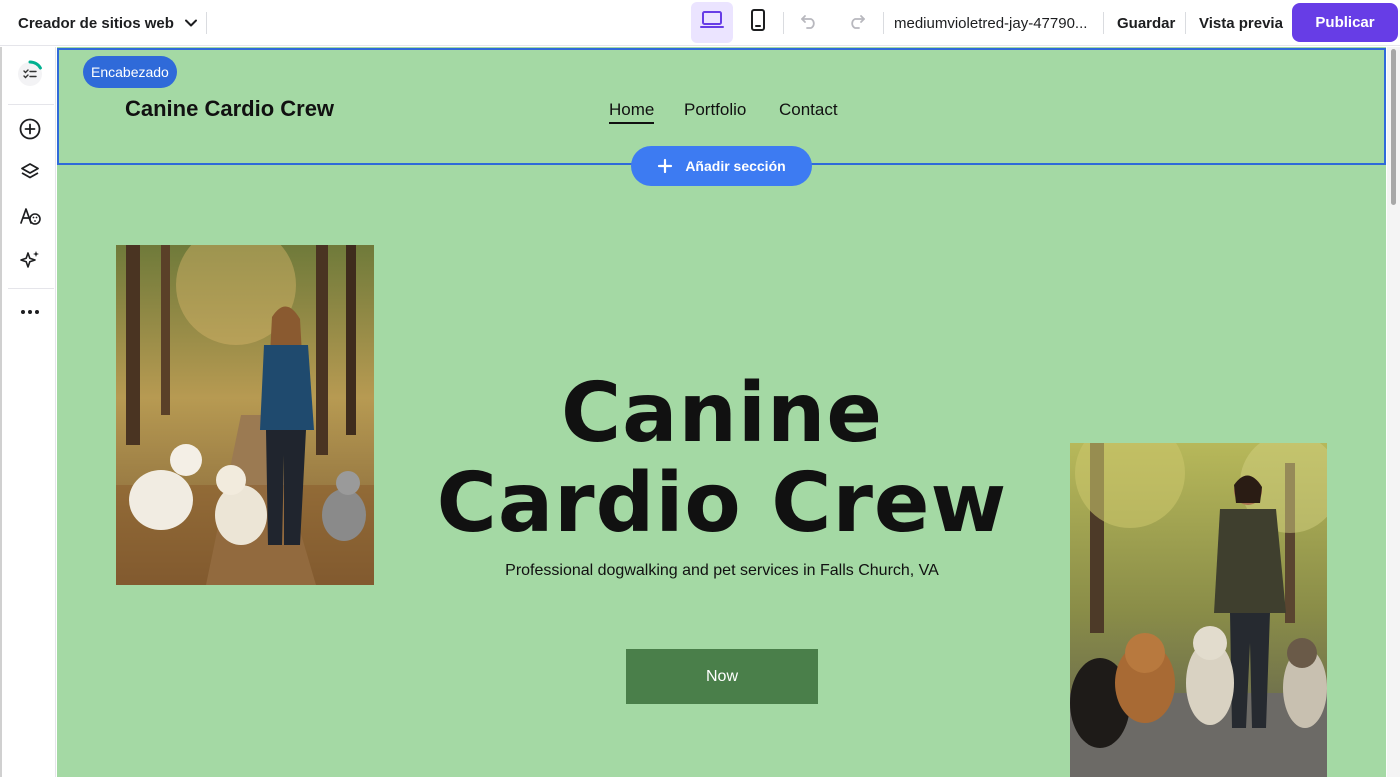 The height and width of the screenshot is (777, 1400). I want to click on styles-icon, so click(30, 216).